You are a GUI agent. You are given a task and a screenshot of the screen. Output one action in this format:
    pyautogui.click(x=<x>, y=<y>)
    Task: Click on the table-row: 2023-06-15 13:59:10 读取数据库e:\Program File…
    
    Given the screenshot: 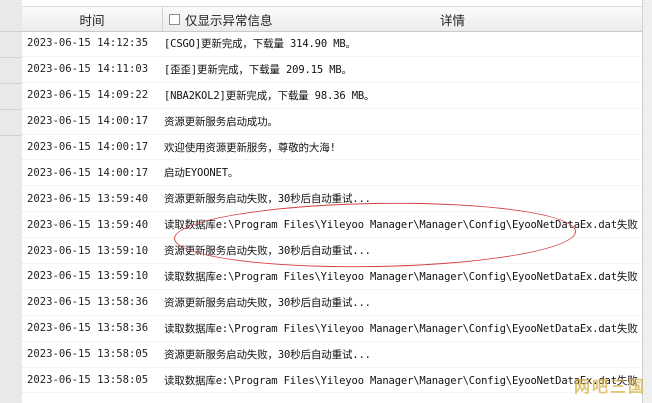 What is the action you would take?
    pyautogui.click(x=332, y=277)
    